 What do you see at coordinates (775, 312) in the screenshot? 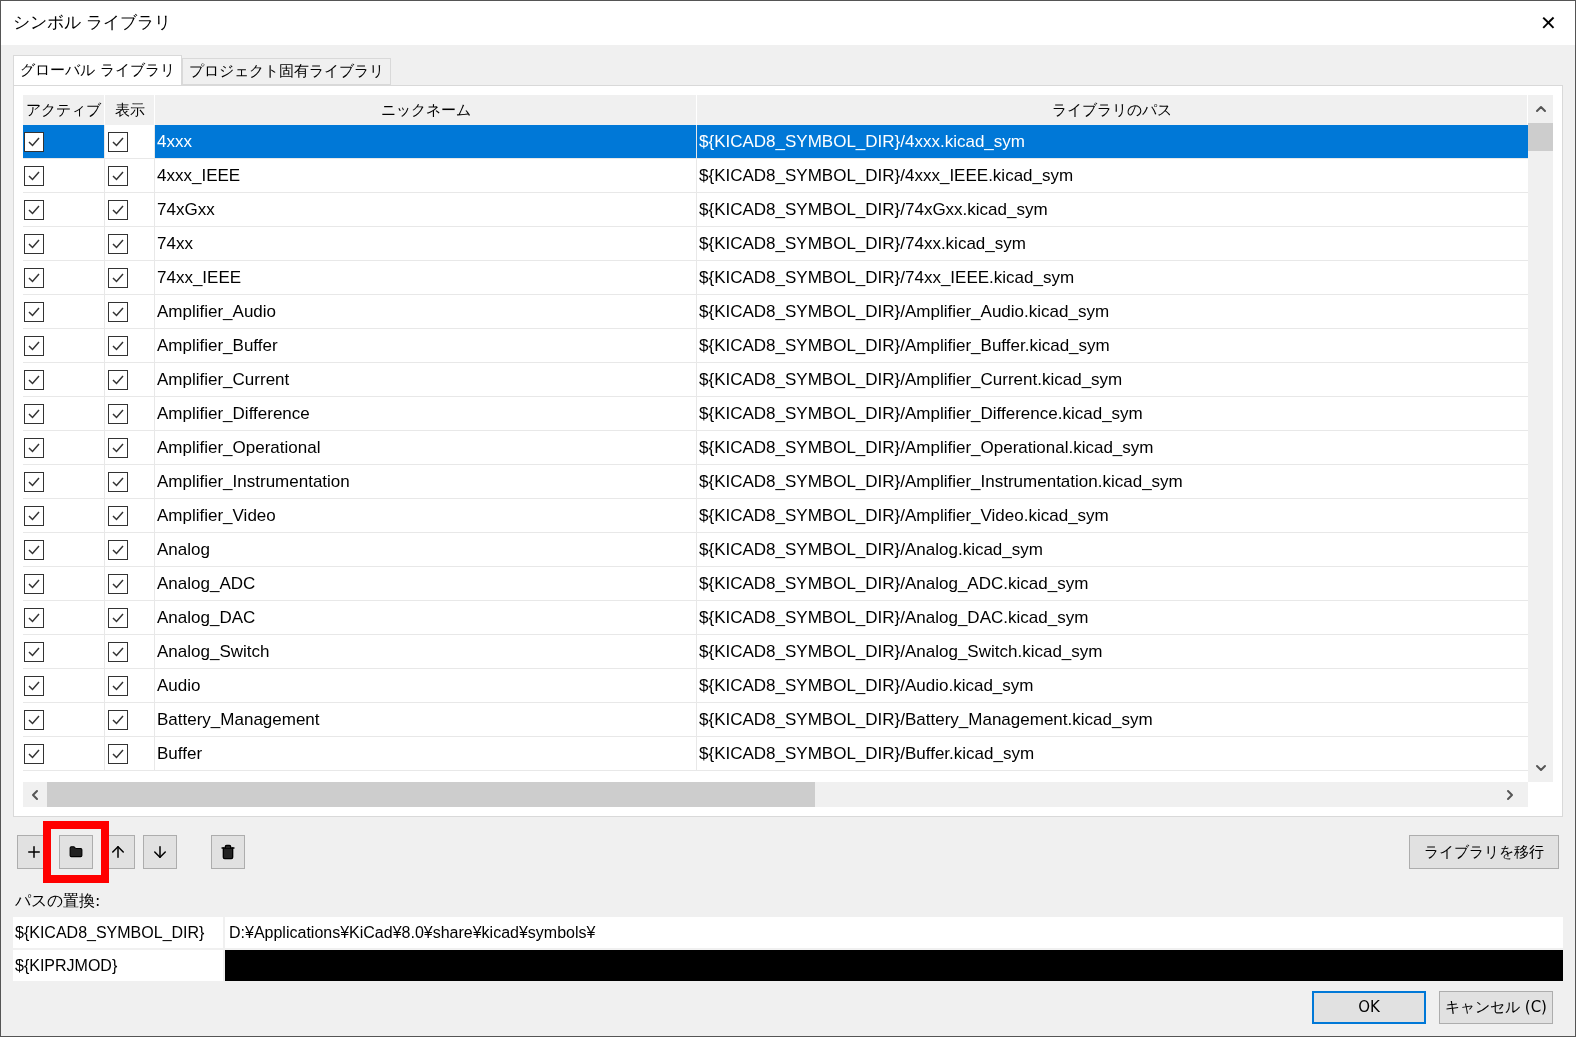
I see `table-row: Amplifier_Audio ${KICAD8_SYMBOL_DIR}/Amplifier_Audio.kicad_sym` at bounding box center [775, 312].